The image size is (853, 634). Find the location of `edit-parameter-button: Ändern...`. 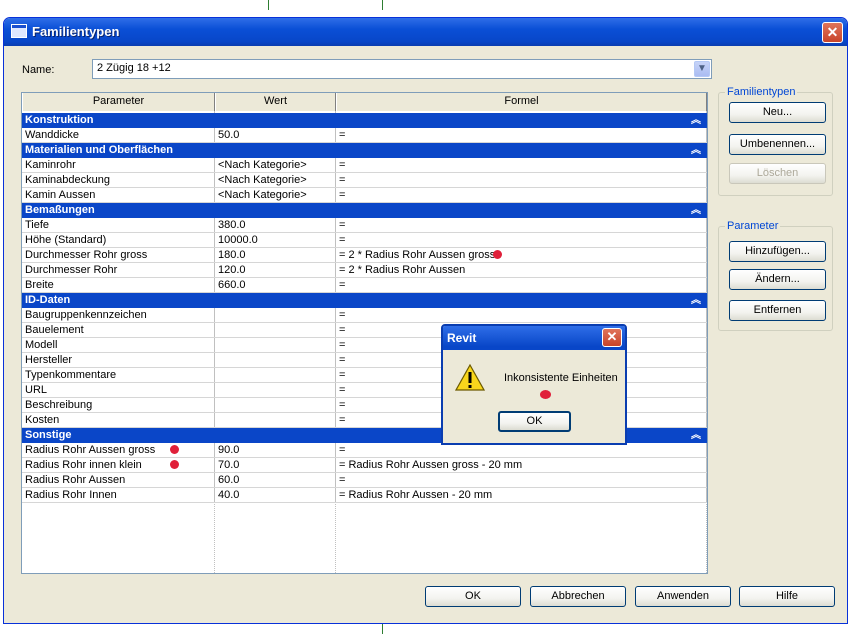

edit-parameter-button: Ändern... is located at coordinates (777, 279).